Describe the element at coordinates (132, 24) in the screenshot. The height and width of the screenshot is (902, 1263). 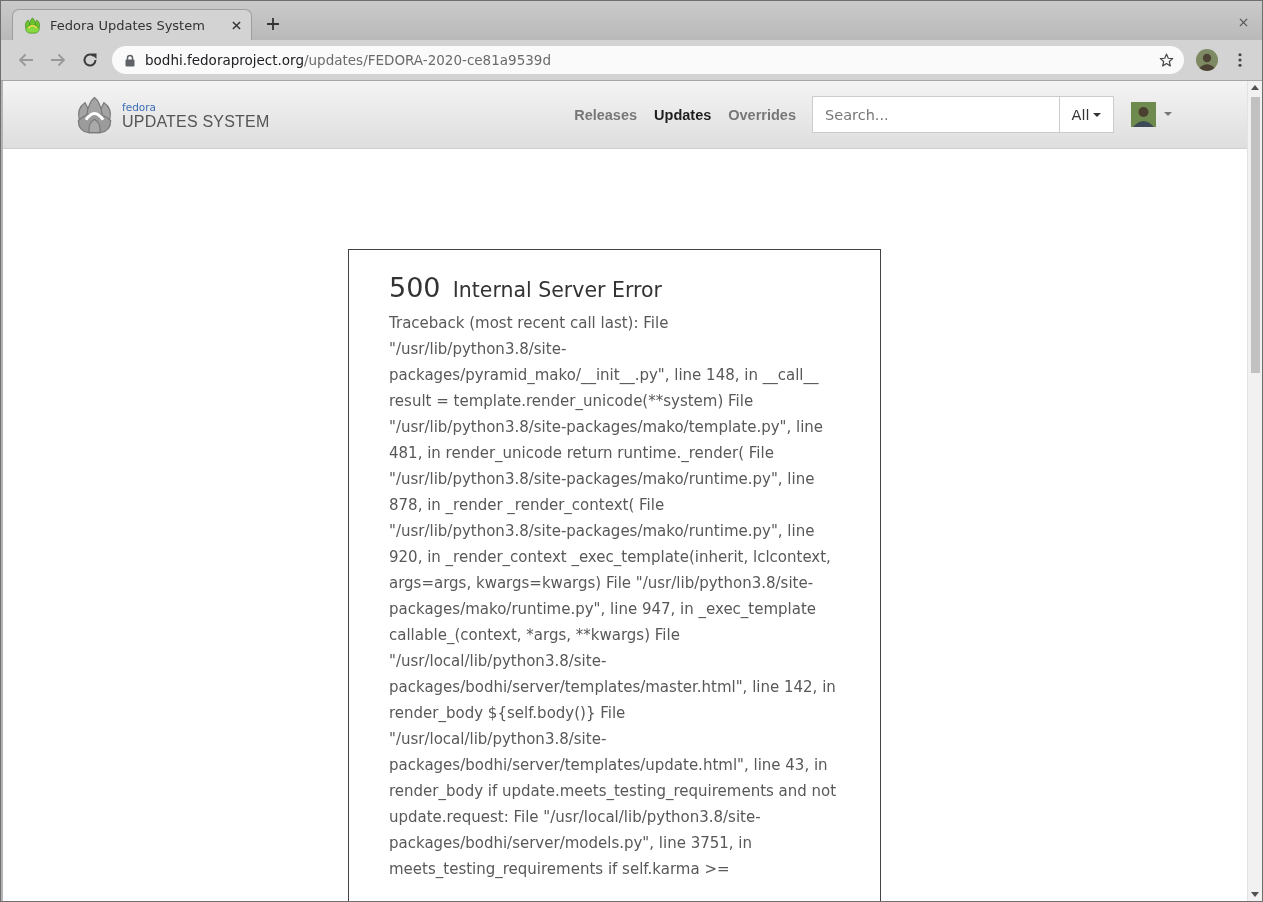
I see `browser-tab: Fedora Updates System` at that location.